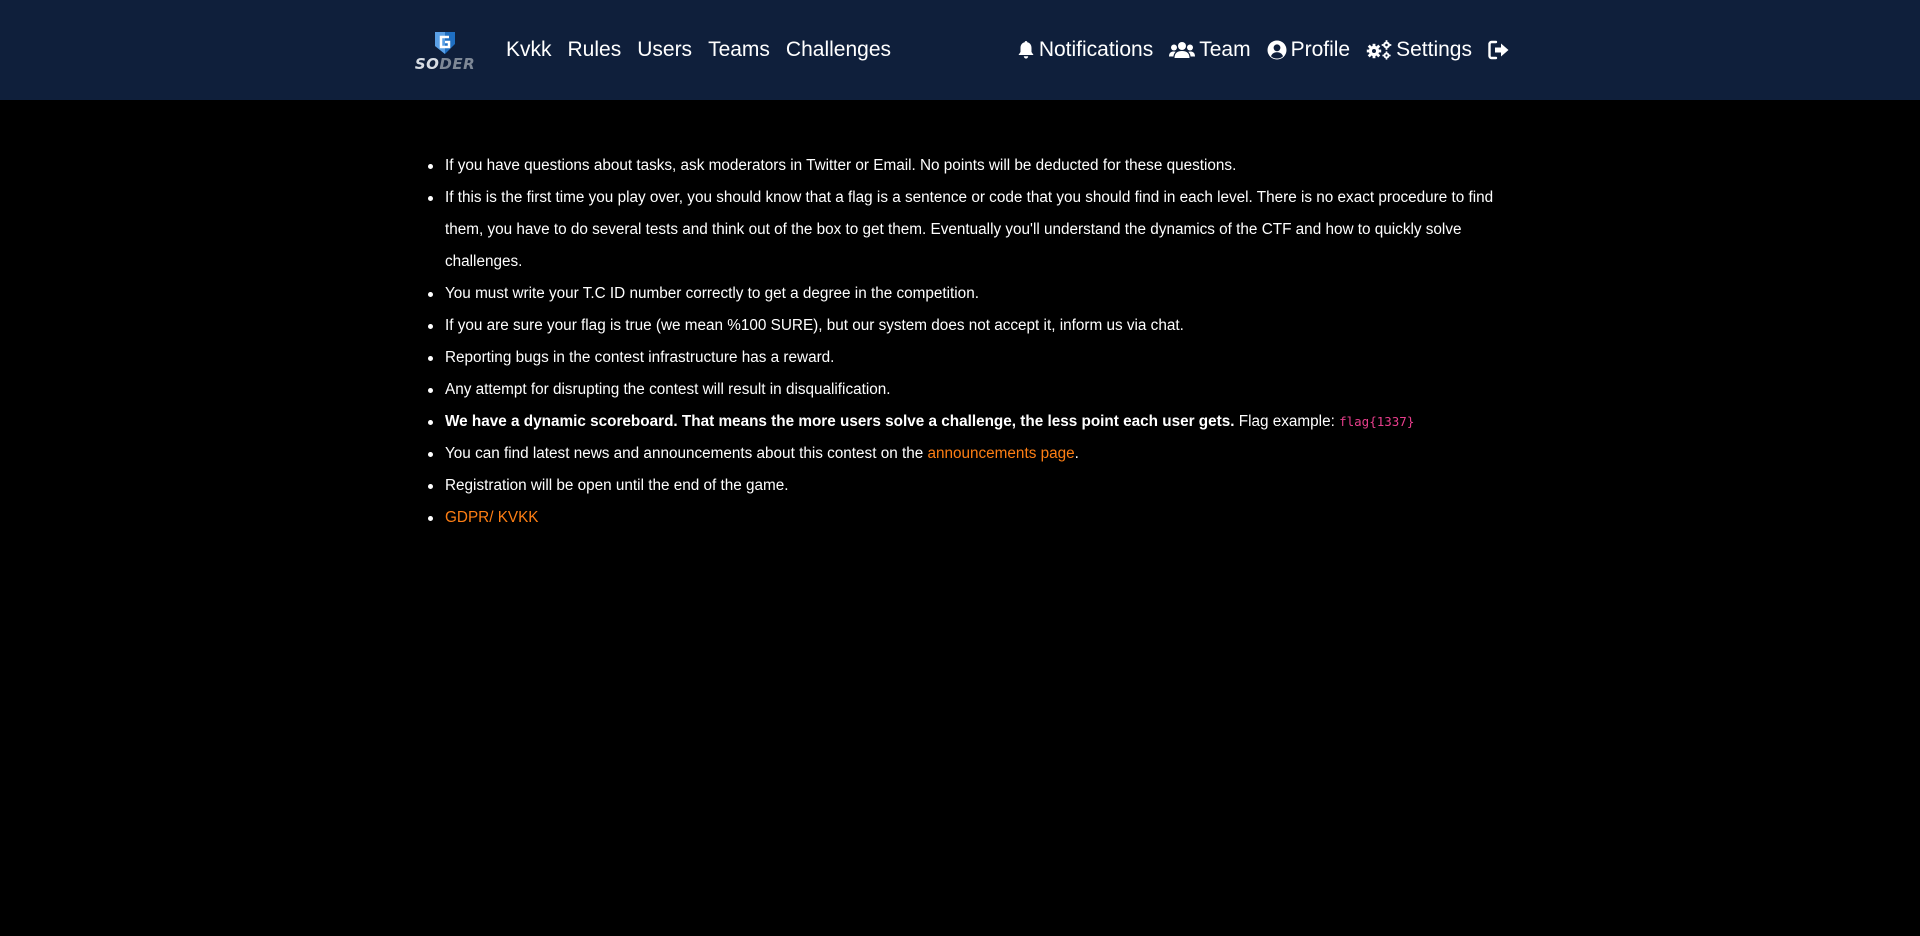 Image resolution: width=1920 pixels, height=936 pixels. What do you see at coordinates (529, 50) in the screenshot?
I see `nav-link-kvkk: Kvkk` at bounding box center [529, 50].